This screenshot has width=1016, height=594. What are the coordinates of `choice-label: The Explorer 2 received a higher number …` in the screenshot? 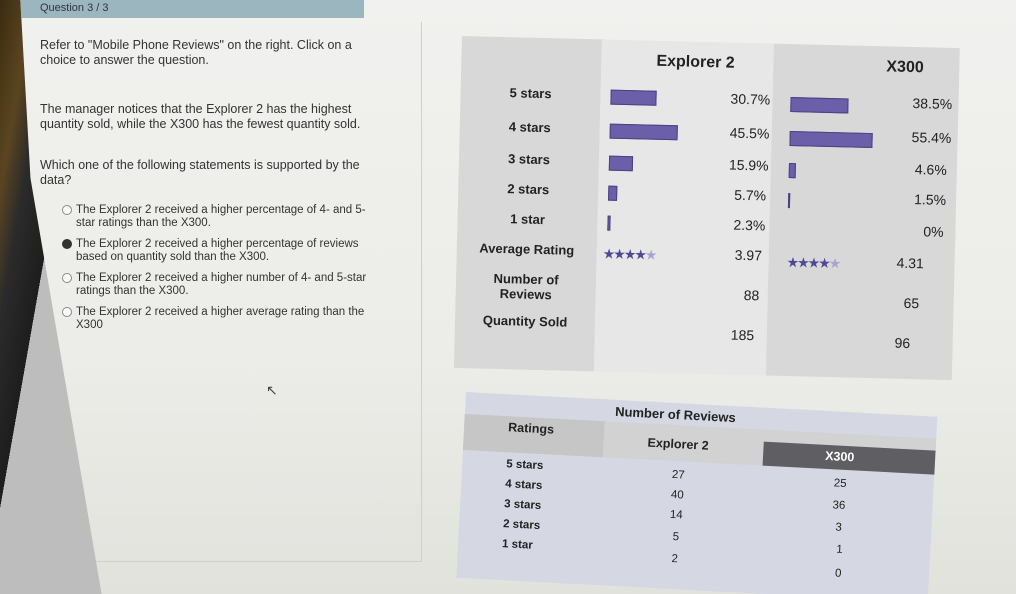 It's located at (221, 284).